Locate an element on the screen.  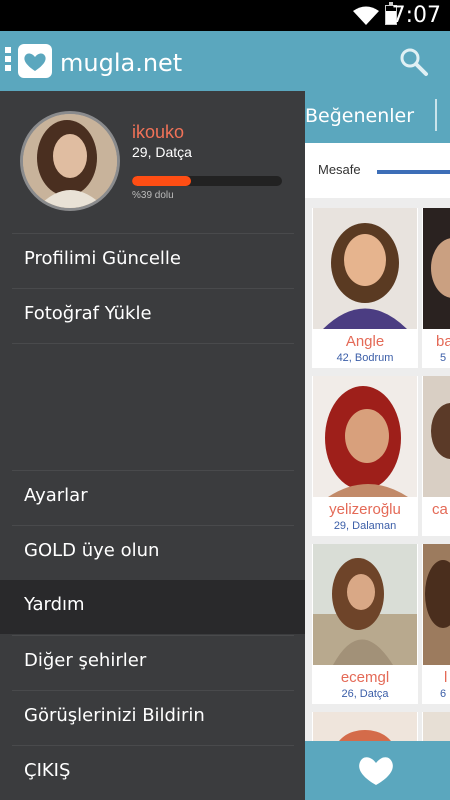
menu-item-gold: GOLD üye olun is located at coordinates (153, 552).